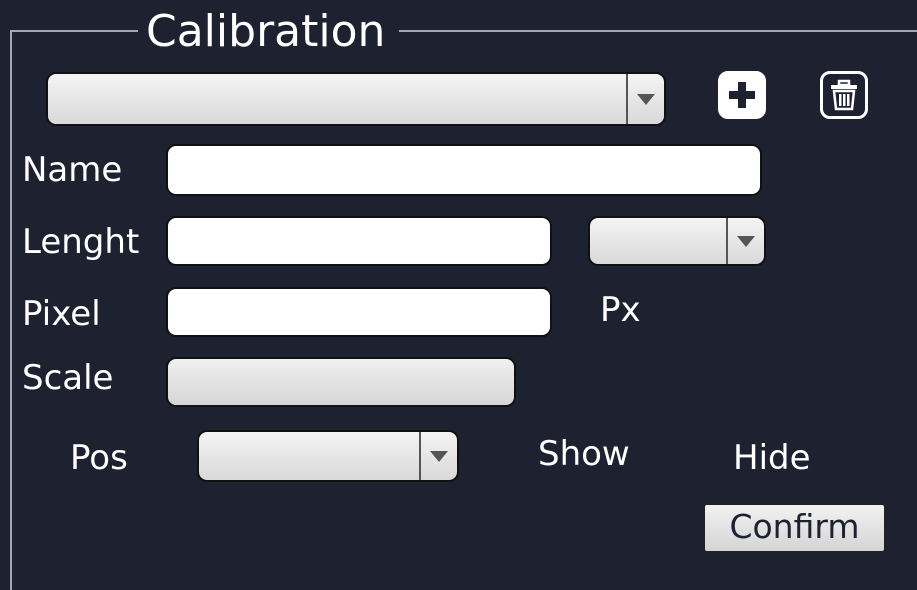  Describe the element at coordinates (772, 458) in the screenshot. I see `hide-toggle: Hide` at that location.